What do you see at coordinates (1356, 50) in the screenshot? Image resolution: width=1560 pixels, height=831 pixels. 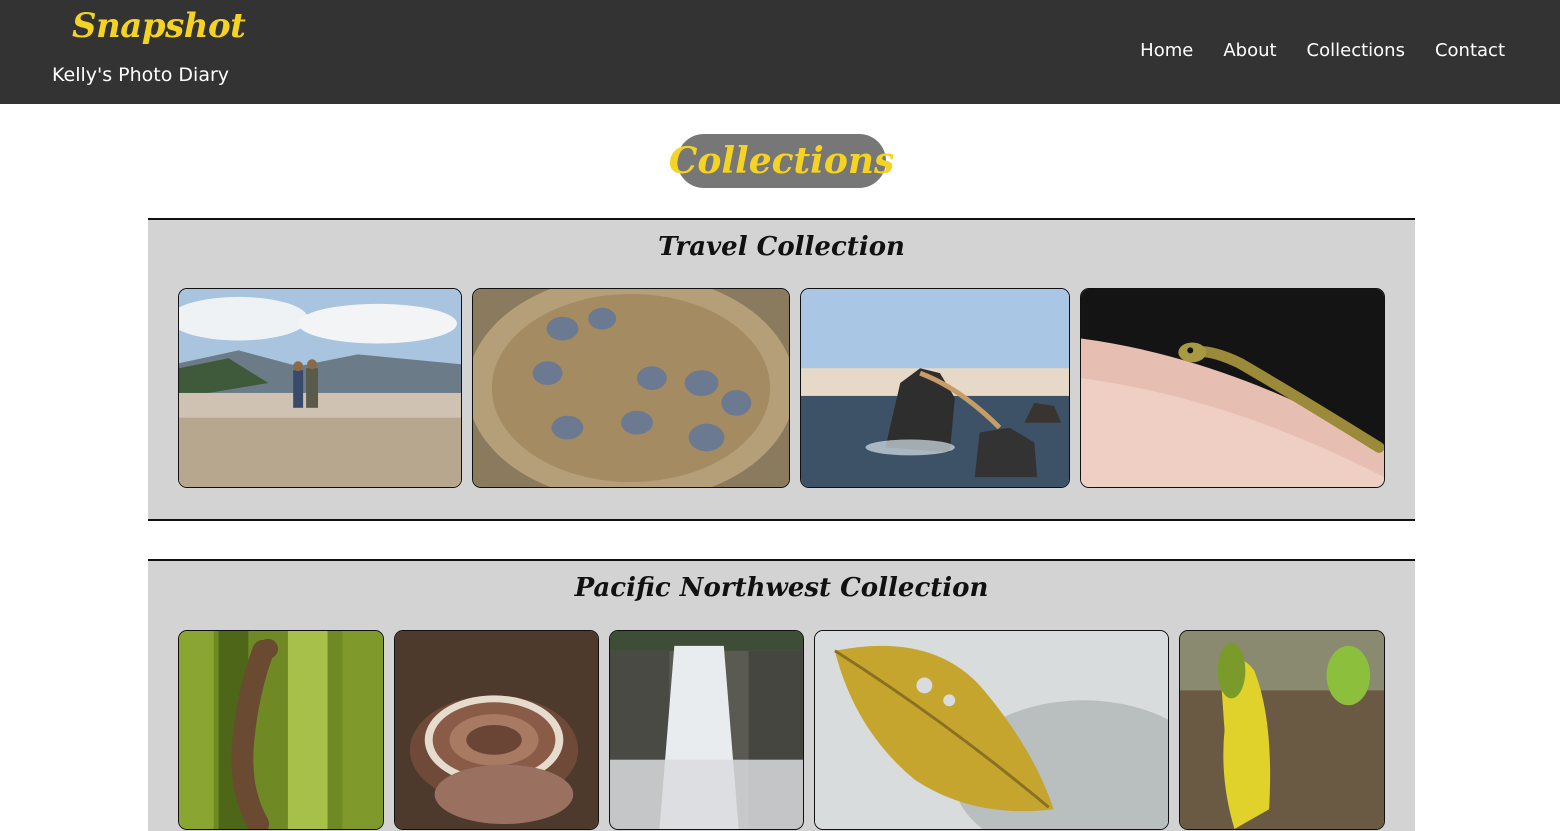 I see `nav-link-collections: Collections` at bounding box center [1356, 50].